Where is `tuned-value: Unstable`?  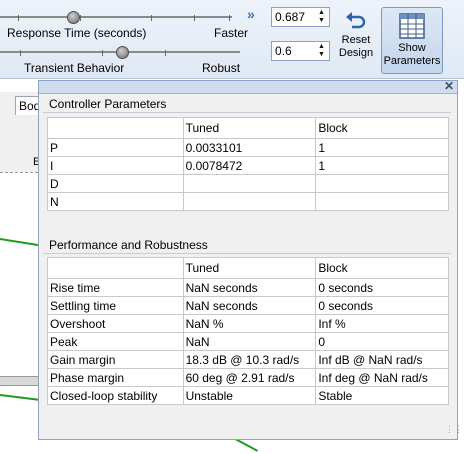
tuned-value: Unstable is located at coordinates (249, 395).